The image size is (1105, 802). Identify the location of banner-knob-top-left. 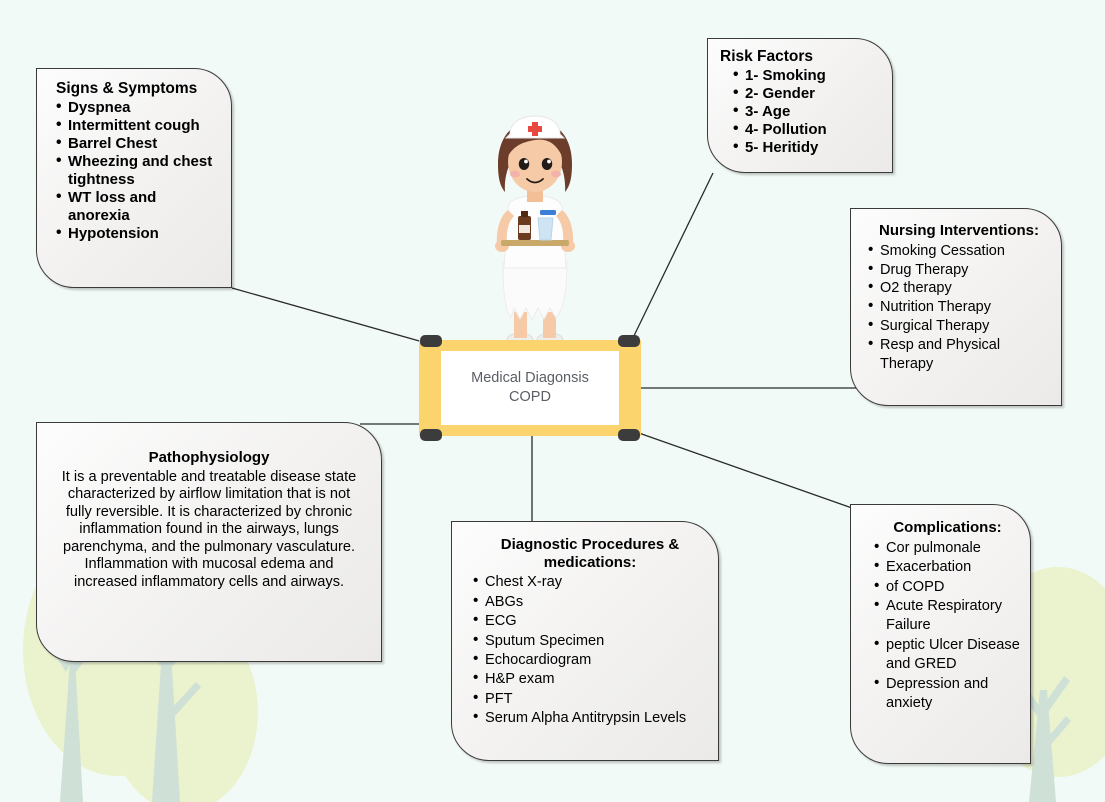
(431, 341).